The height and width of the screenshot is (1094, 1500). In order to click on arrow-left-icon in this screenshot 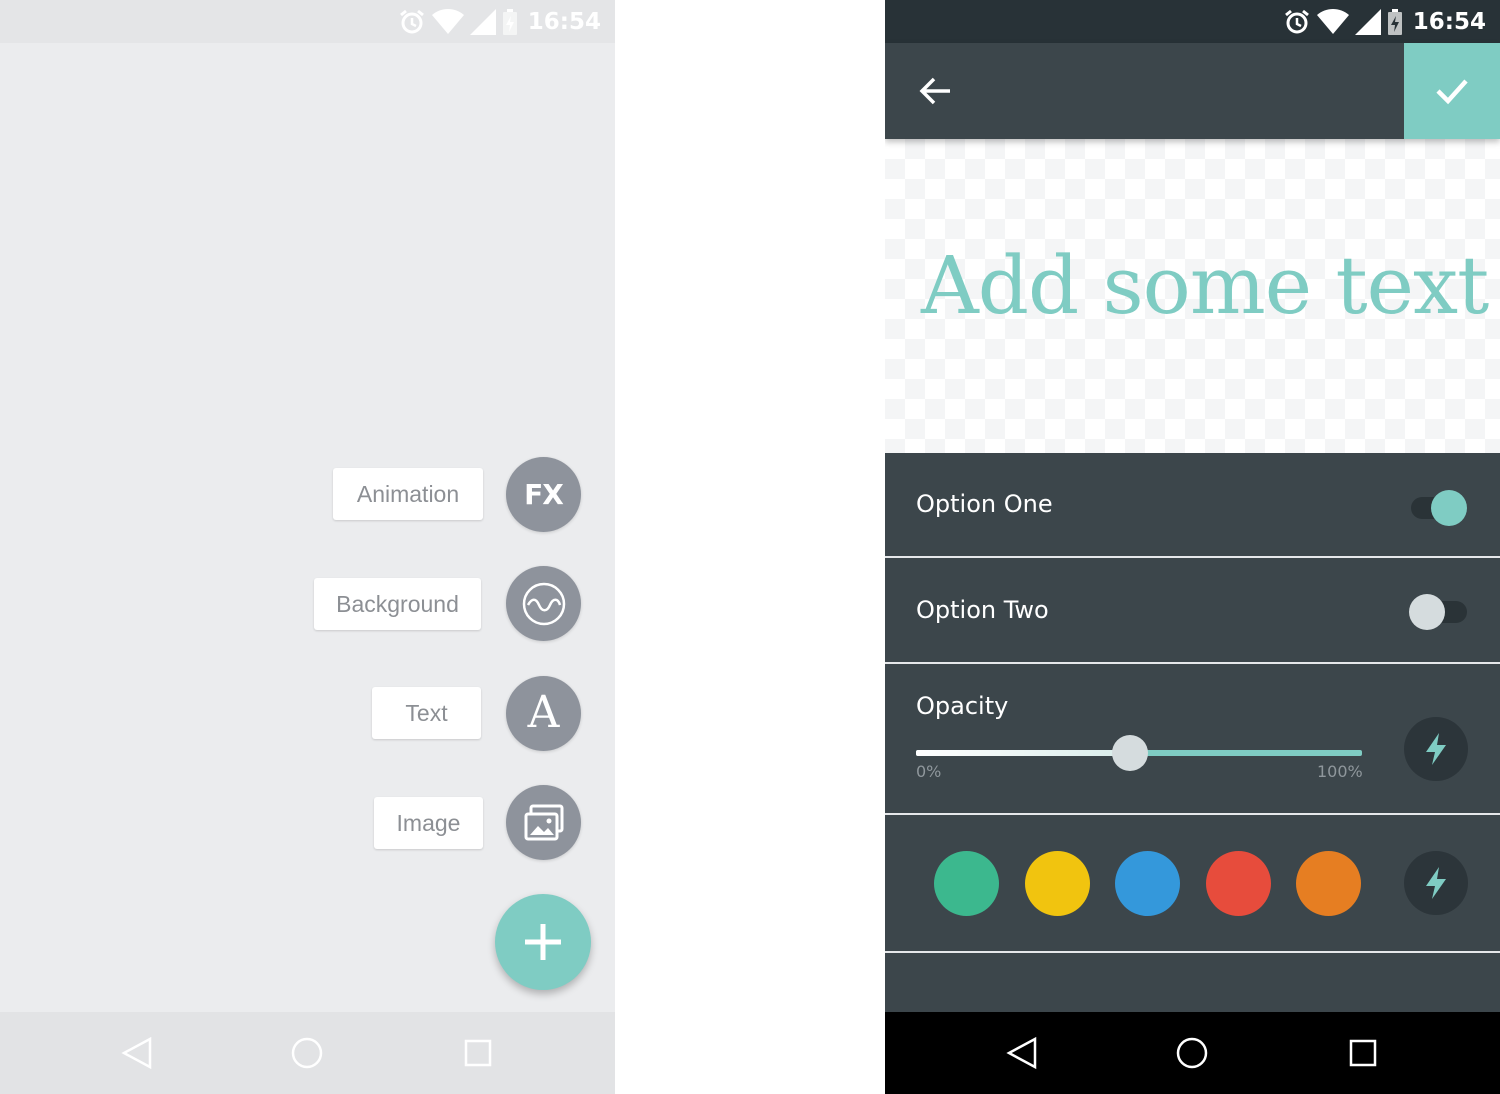, I will do `click(934, 91)`.